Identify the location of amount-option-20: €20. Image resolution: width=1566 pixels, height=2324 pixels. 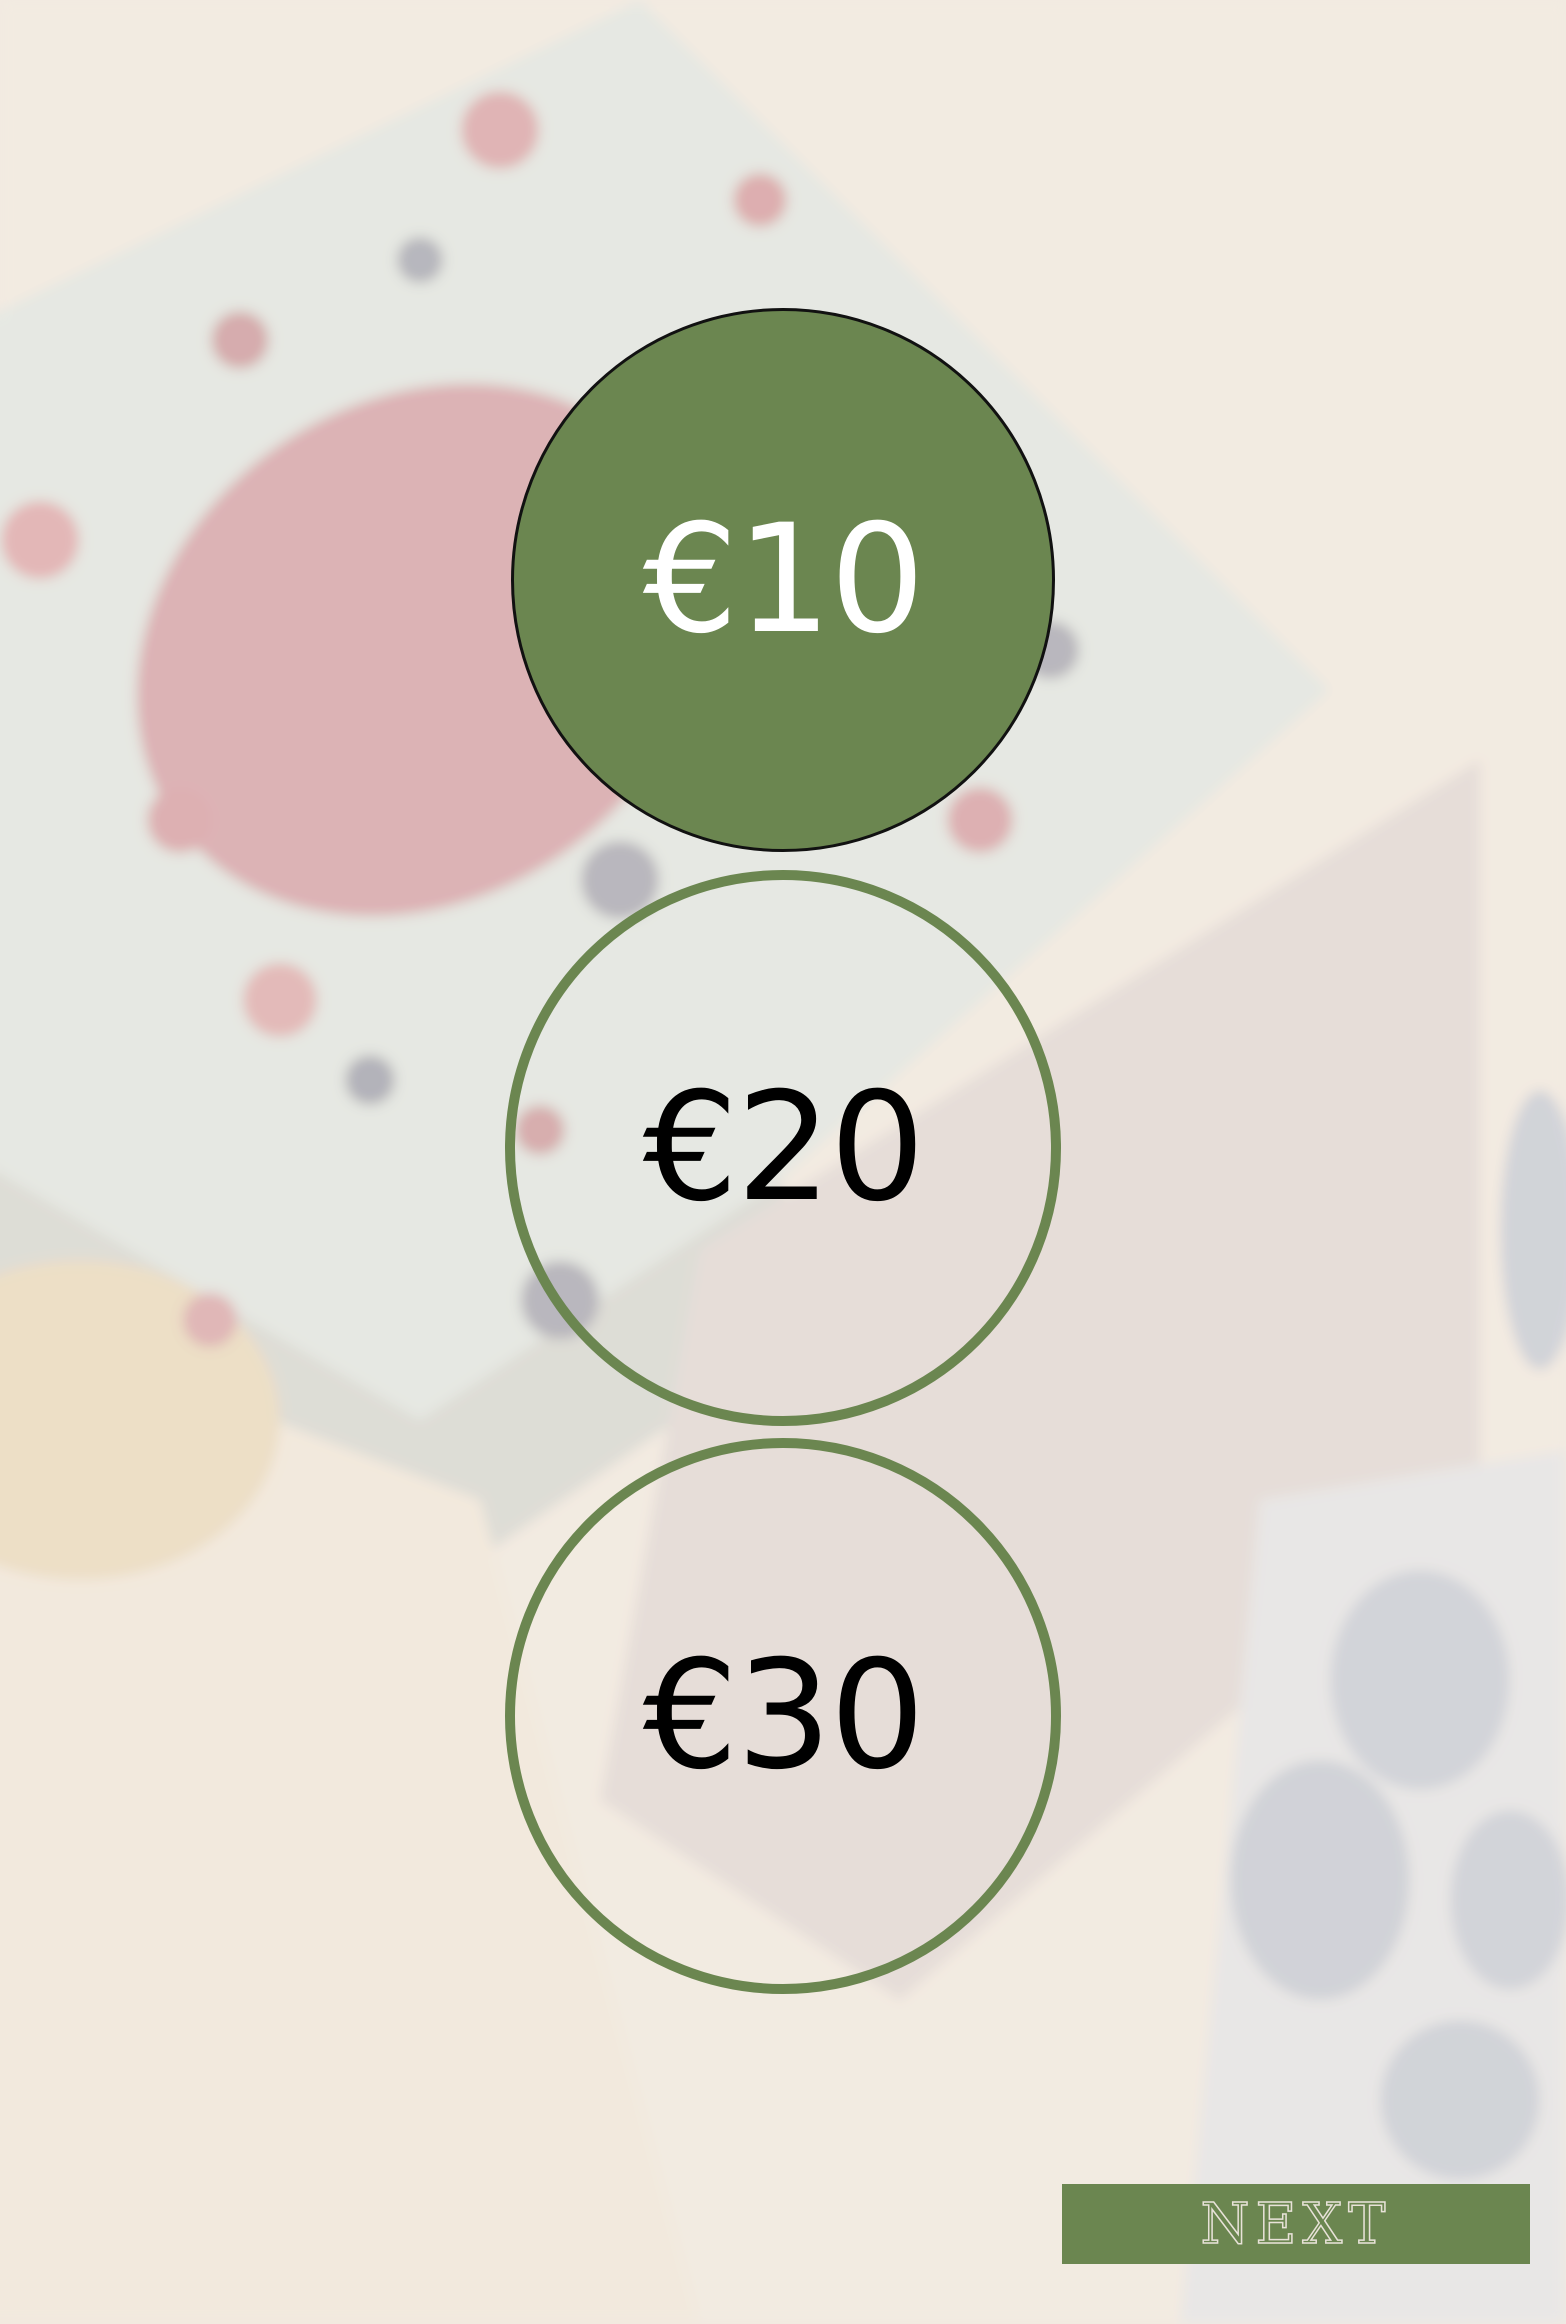
(783, 1148).